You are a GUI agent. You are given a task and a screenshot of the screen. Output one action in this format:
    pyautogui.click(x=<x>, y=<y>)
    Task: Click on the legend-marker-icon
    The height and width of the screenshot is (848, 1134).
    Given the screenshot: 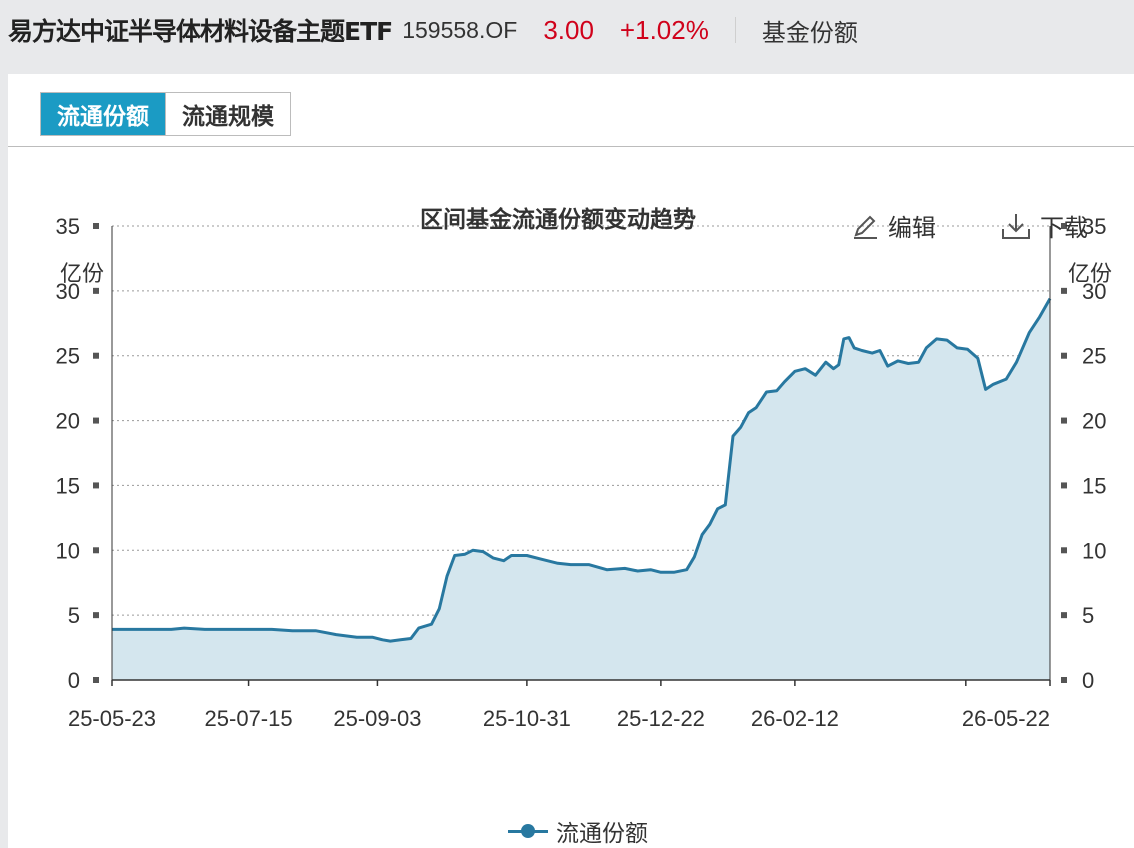 What is the action you would take?
    pyautogui.click(x=528, y=831)
    